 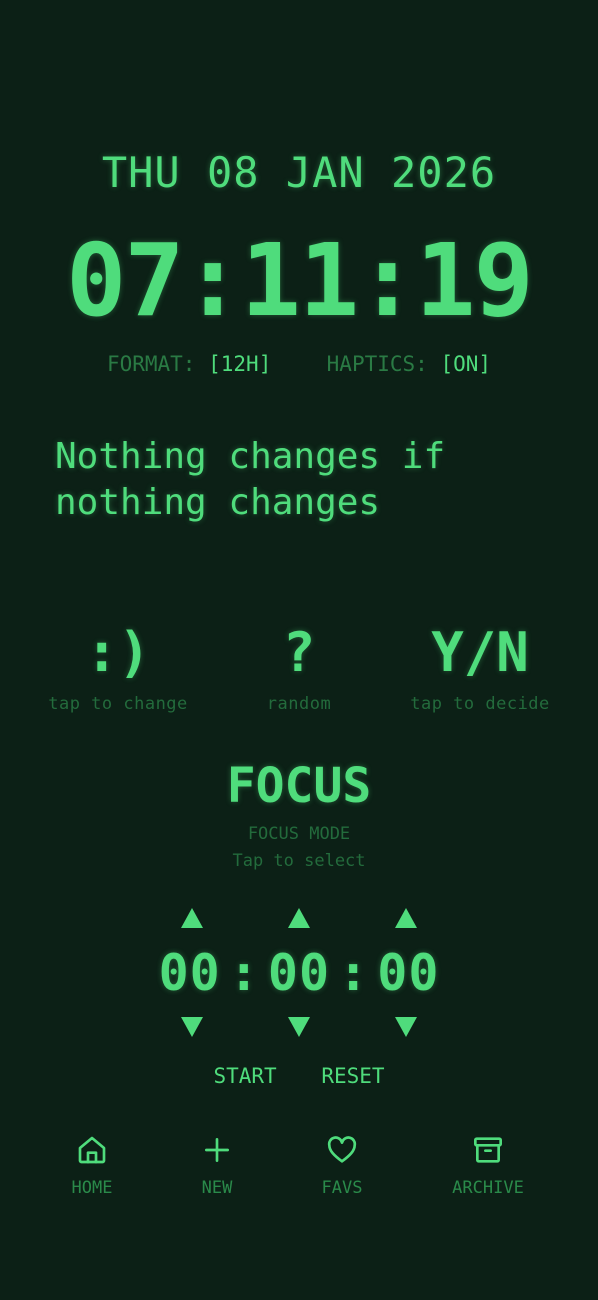 I want to click on minutes-down-arrow-icon, so click(x=299, y=1027).